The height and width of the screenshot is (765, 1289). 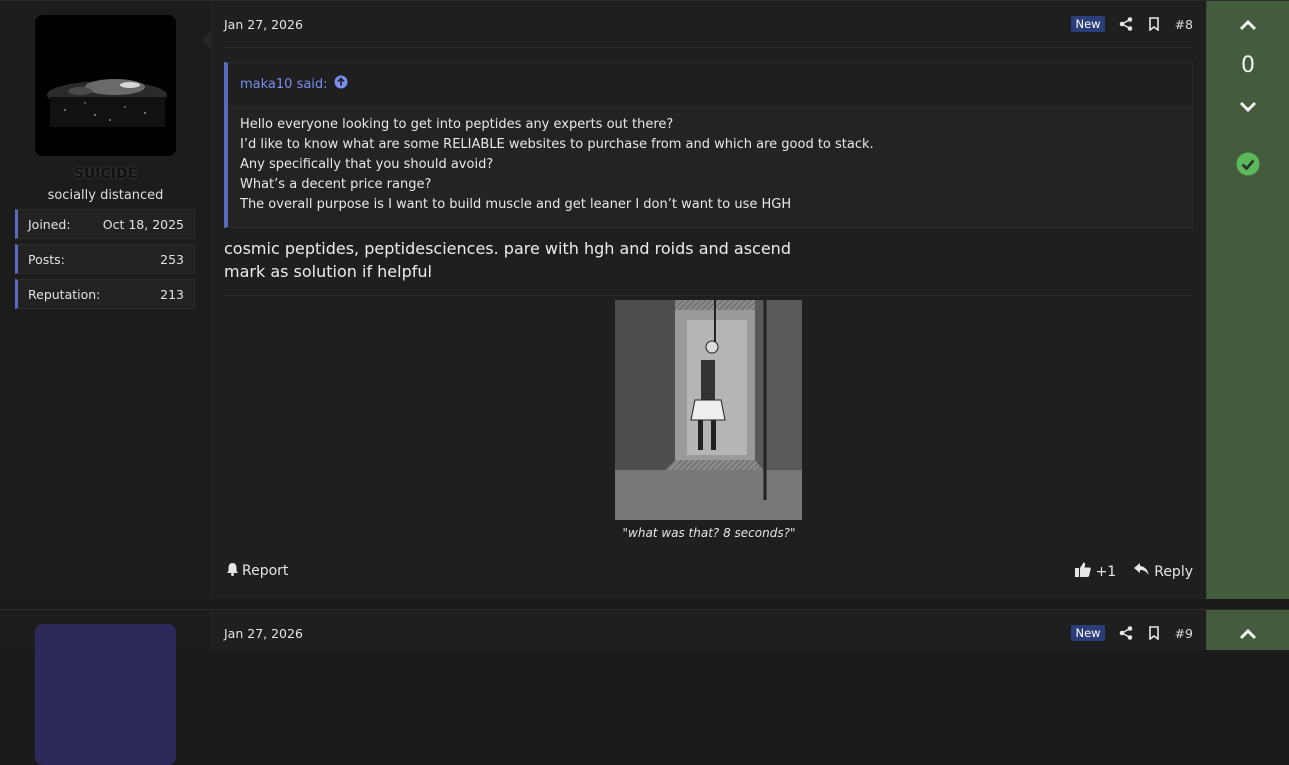 I want to click on stat-value: 253, so click(x=172, y=259).